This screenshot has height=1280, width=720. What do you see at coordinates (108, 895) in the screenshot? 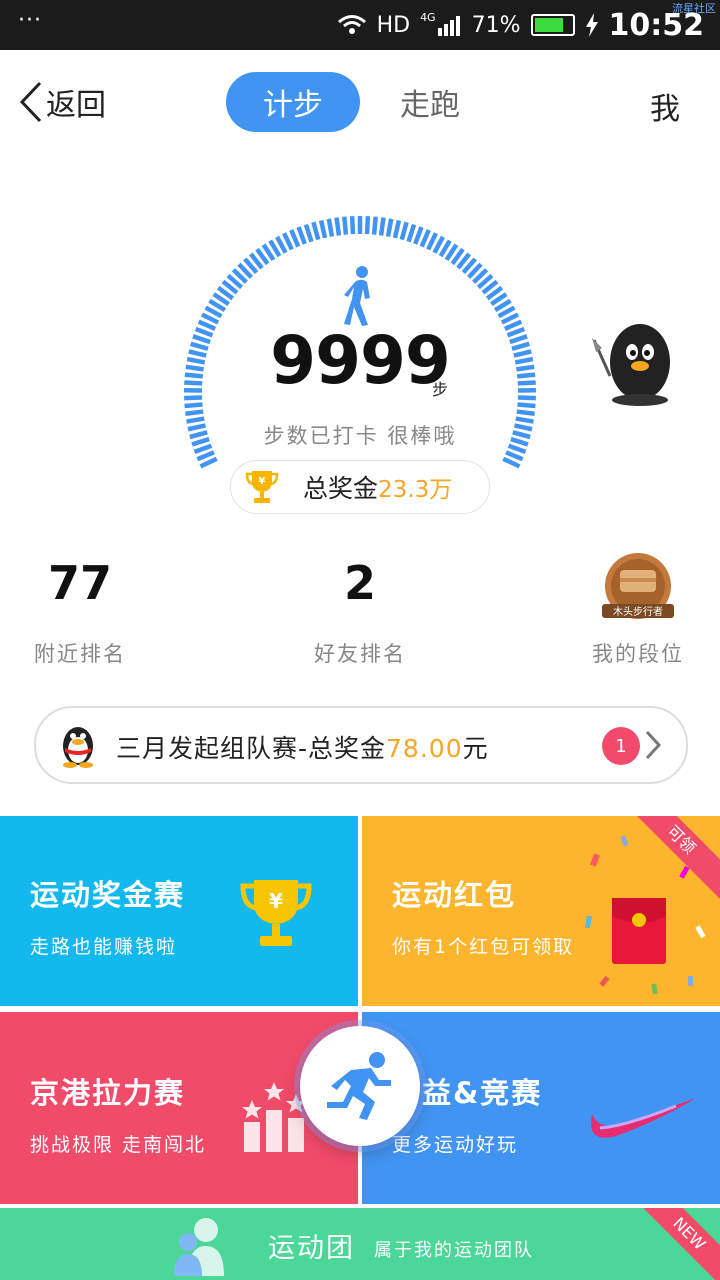
I see `tile-title: 运动奖金赛` at bounding box center [108, 895].